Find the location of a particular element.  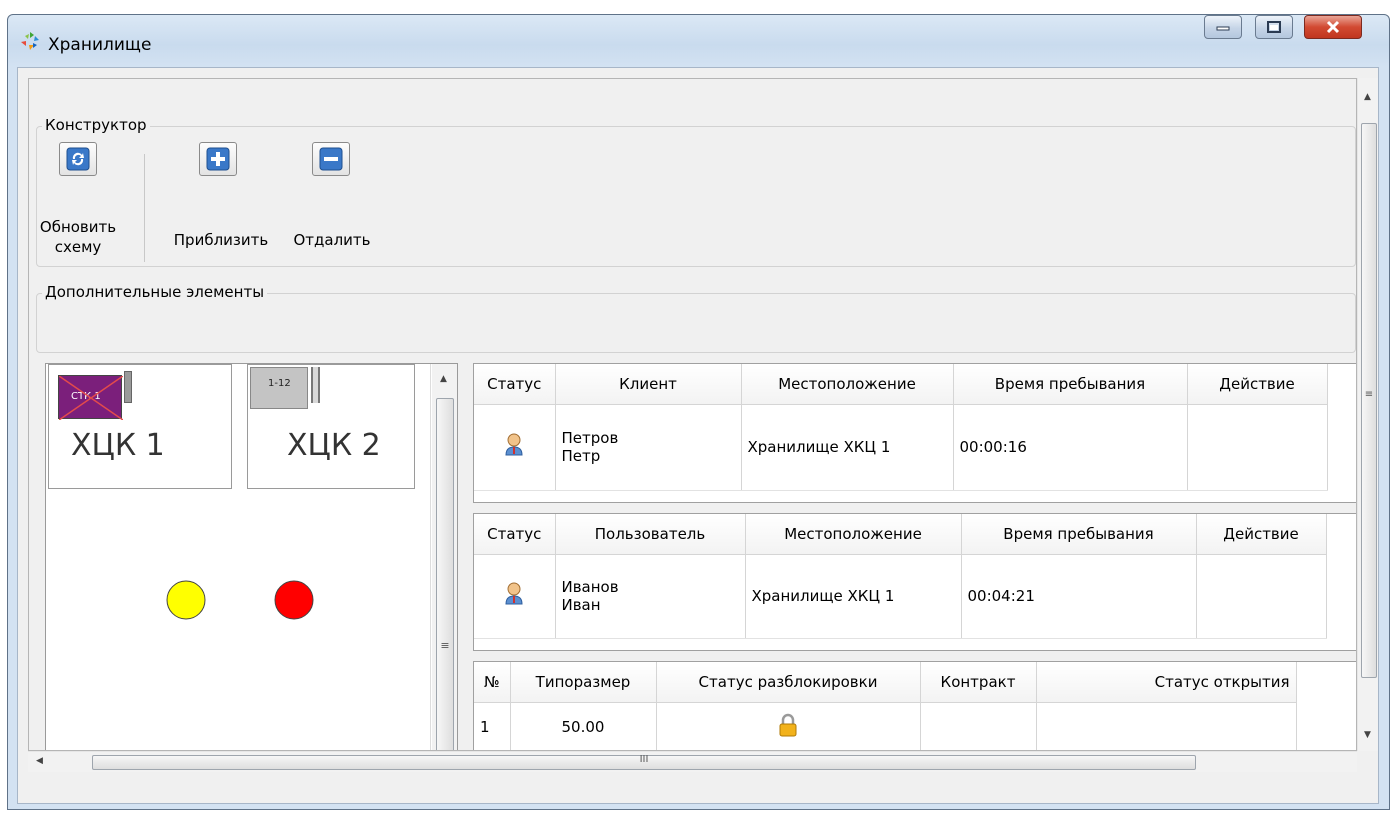

boxes-col-contract: Контракт is located at coordinates (978, 682).